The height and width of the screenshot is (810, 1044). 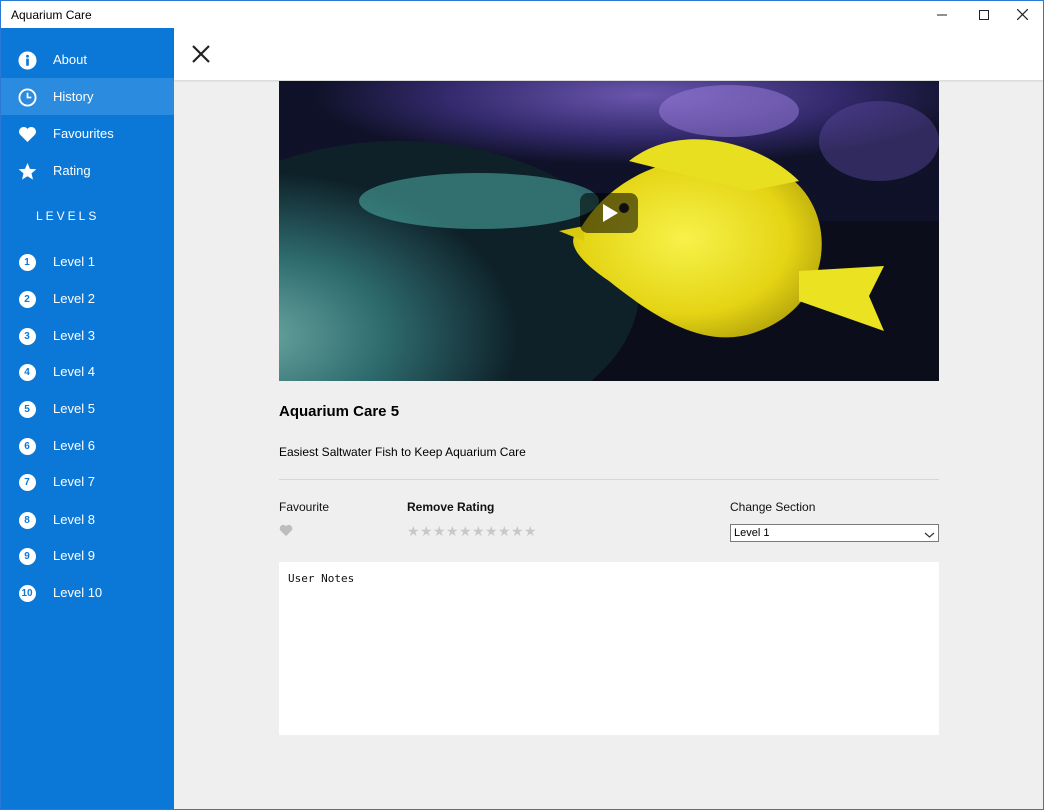 I want to click on sidebar-item-favourites: Favourites, so click(x=87, y=133).